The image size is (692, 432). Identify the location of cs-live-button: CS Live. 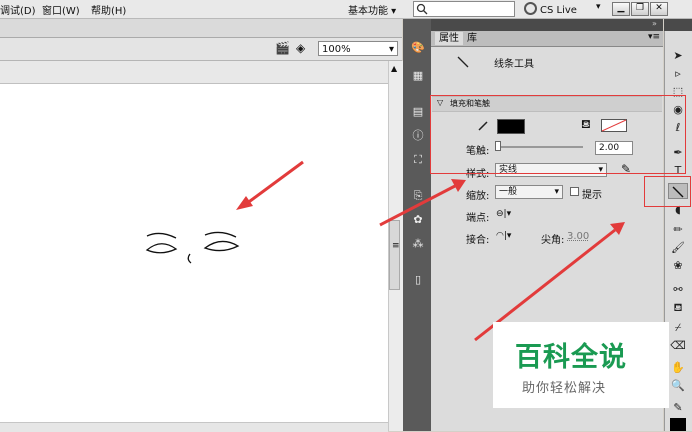
(550, 9).